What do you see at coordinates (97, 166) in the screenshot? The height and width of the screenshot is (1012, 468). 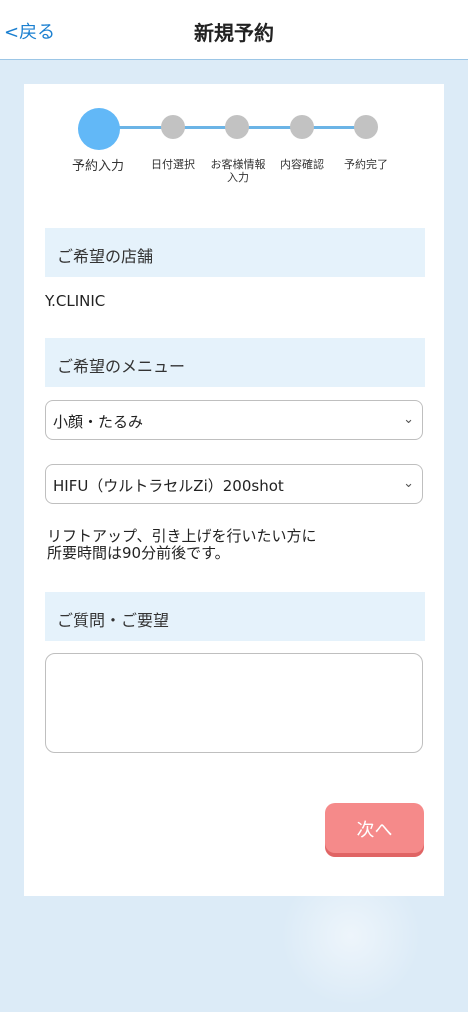 I see `step-label-1: 予約入力` at bounding box center [97, 166].